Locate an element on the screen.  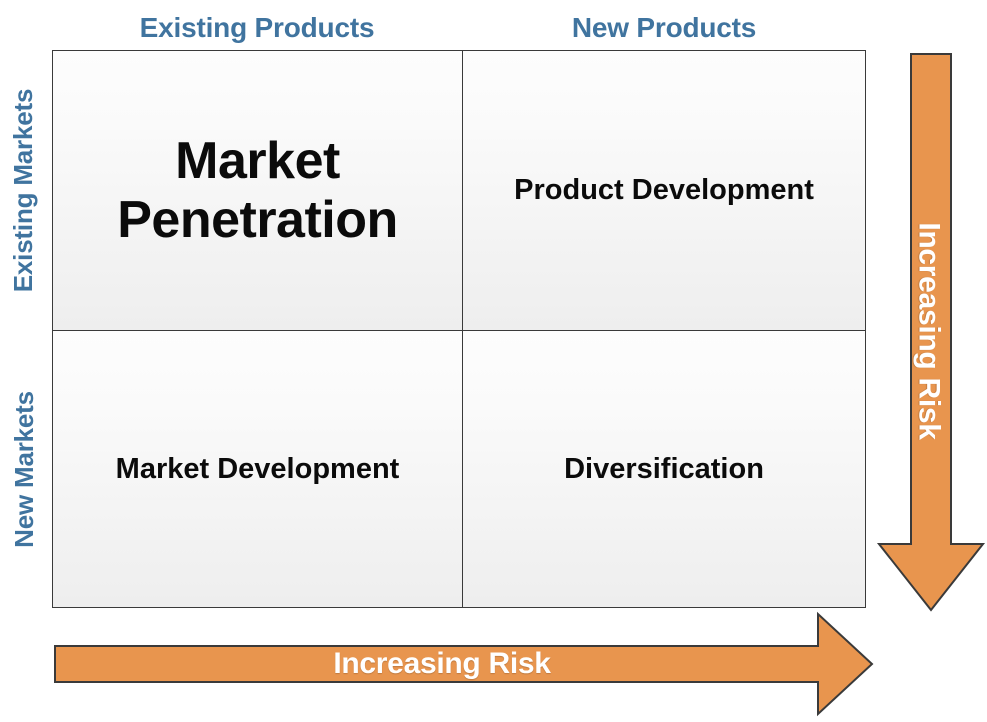
quadrant-market-penetration-label: Market Penetration is located at coordinates (257, 190).